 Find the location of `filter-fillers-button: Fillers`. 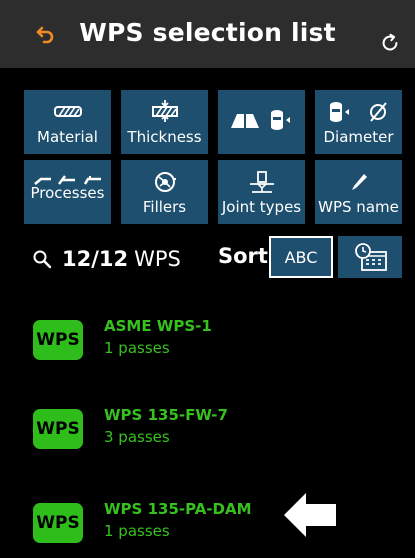

filter-fillers-button: Fillers is located at coordinates (164, 192).